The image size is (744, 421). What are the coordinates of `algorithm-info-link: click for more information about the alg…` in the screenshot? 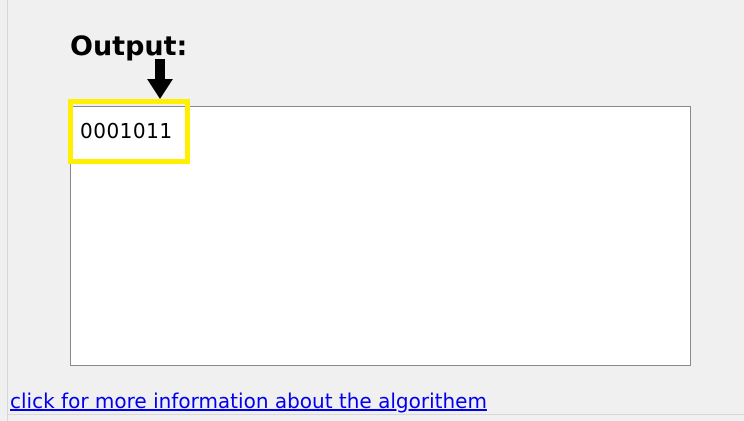 It's located at (248, 401).